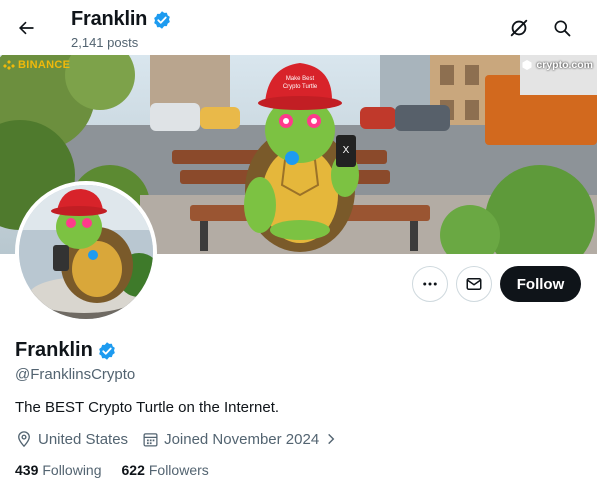 The image size is (597, 485). I want to click on joined-item: Joined November 2024, so click(240, 439).